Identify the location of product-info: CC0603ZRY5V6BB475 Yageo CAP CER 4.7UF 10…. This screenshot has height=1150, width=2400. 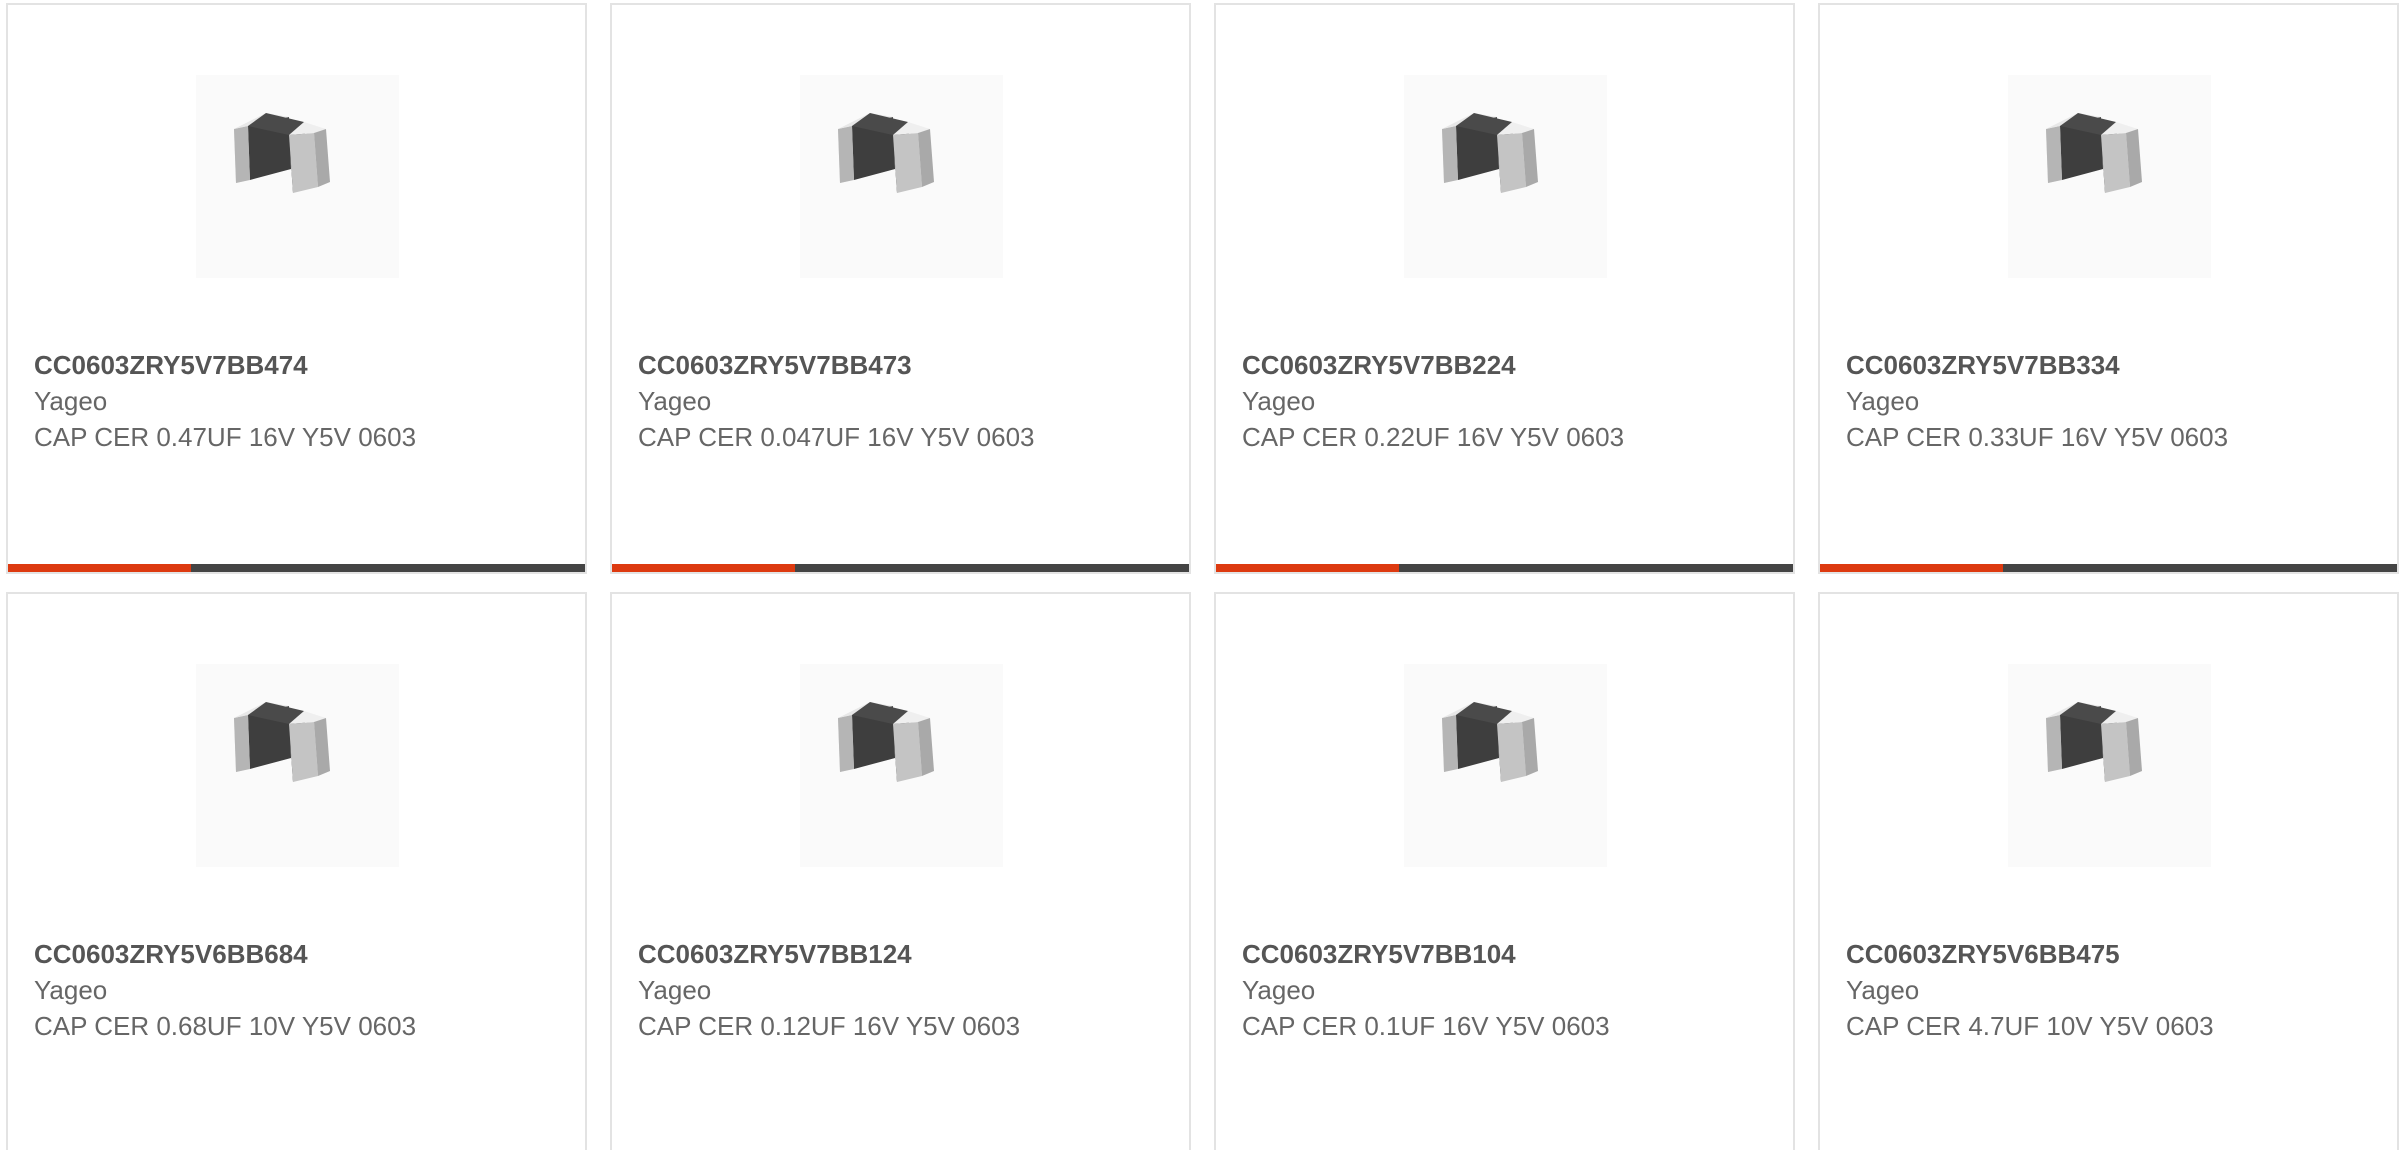
(2066, 990).